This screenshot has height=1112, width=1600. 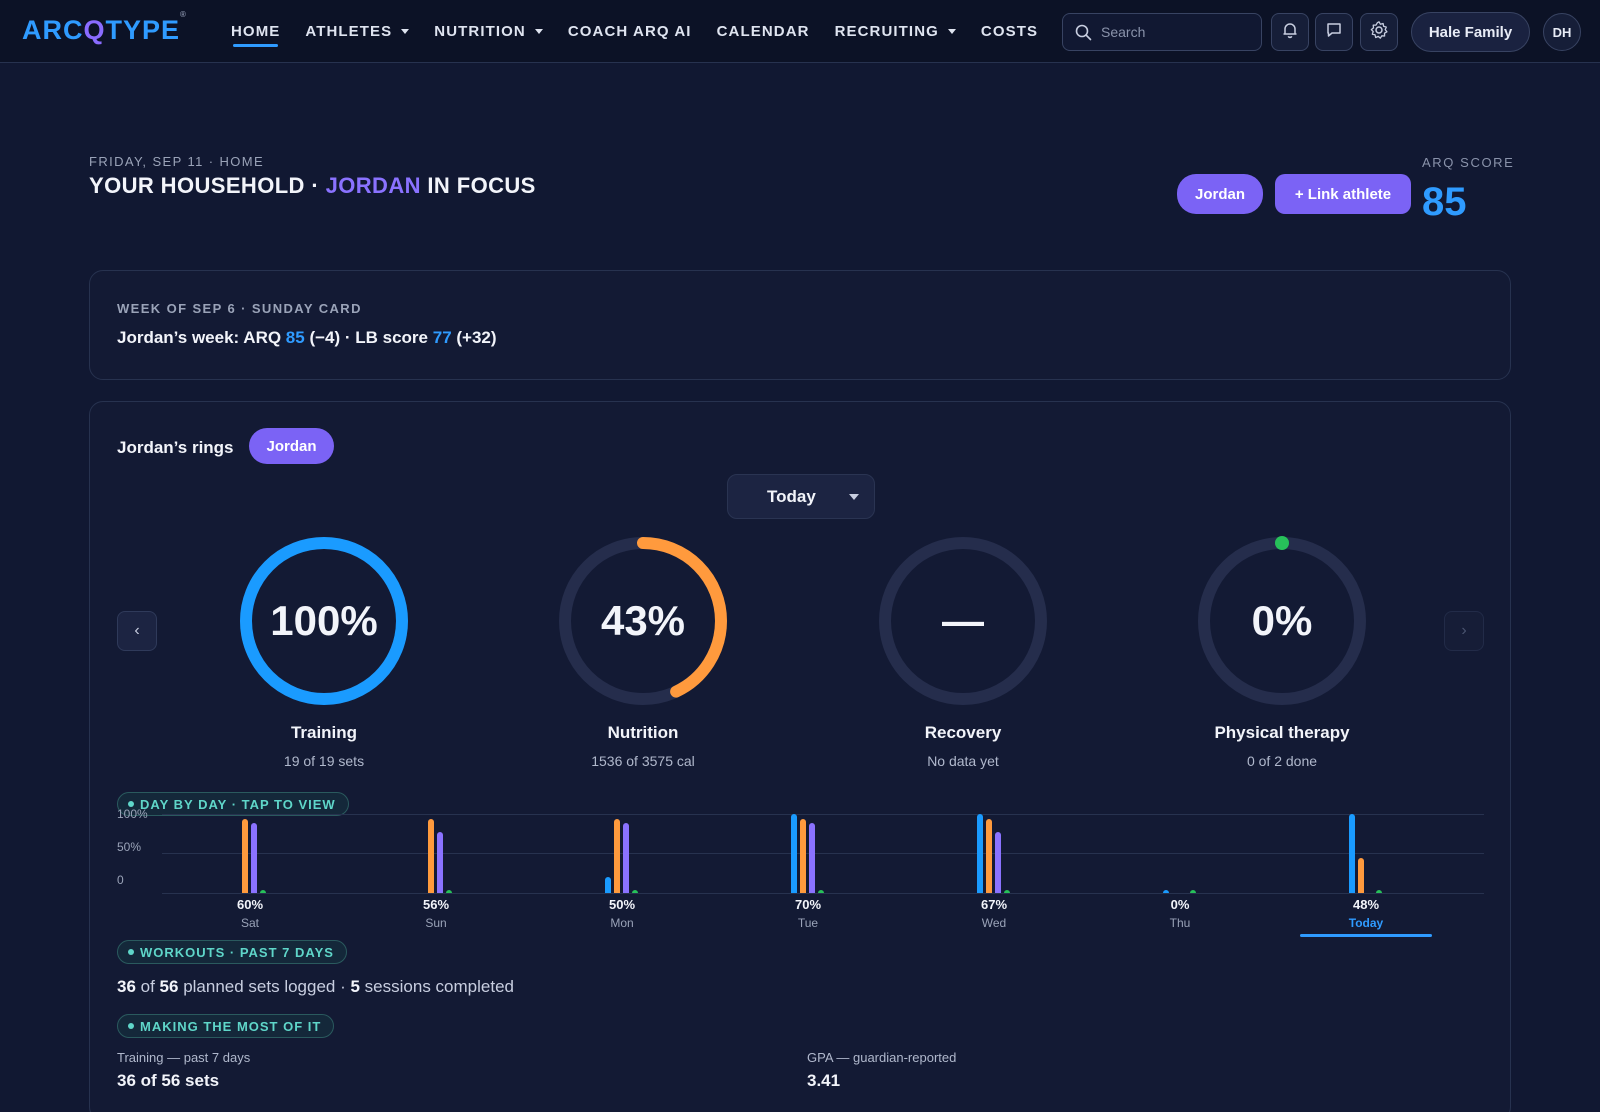 What do you see at coordinates (882, 1057) in the screenshot?
I see `gpa-stat-label: GPA — guardian-reported` at bounding box center [882, 1057].